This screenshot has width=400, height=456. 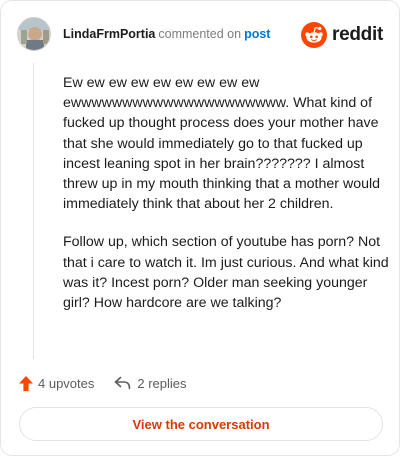 What do you see at coordinates (66, 383) in the screenshot?
I see `upvotes-count: 4 upvotes` at bounding box center [66, 383].